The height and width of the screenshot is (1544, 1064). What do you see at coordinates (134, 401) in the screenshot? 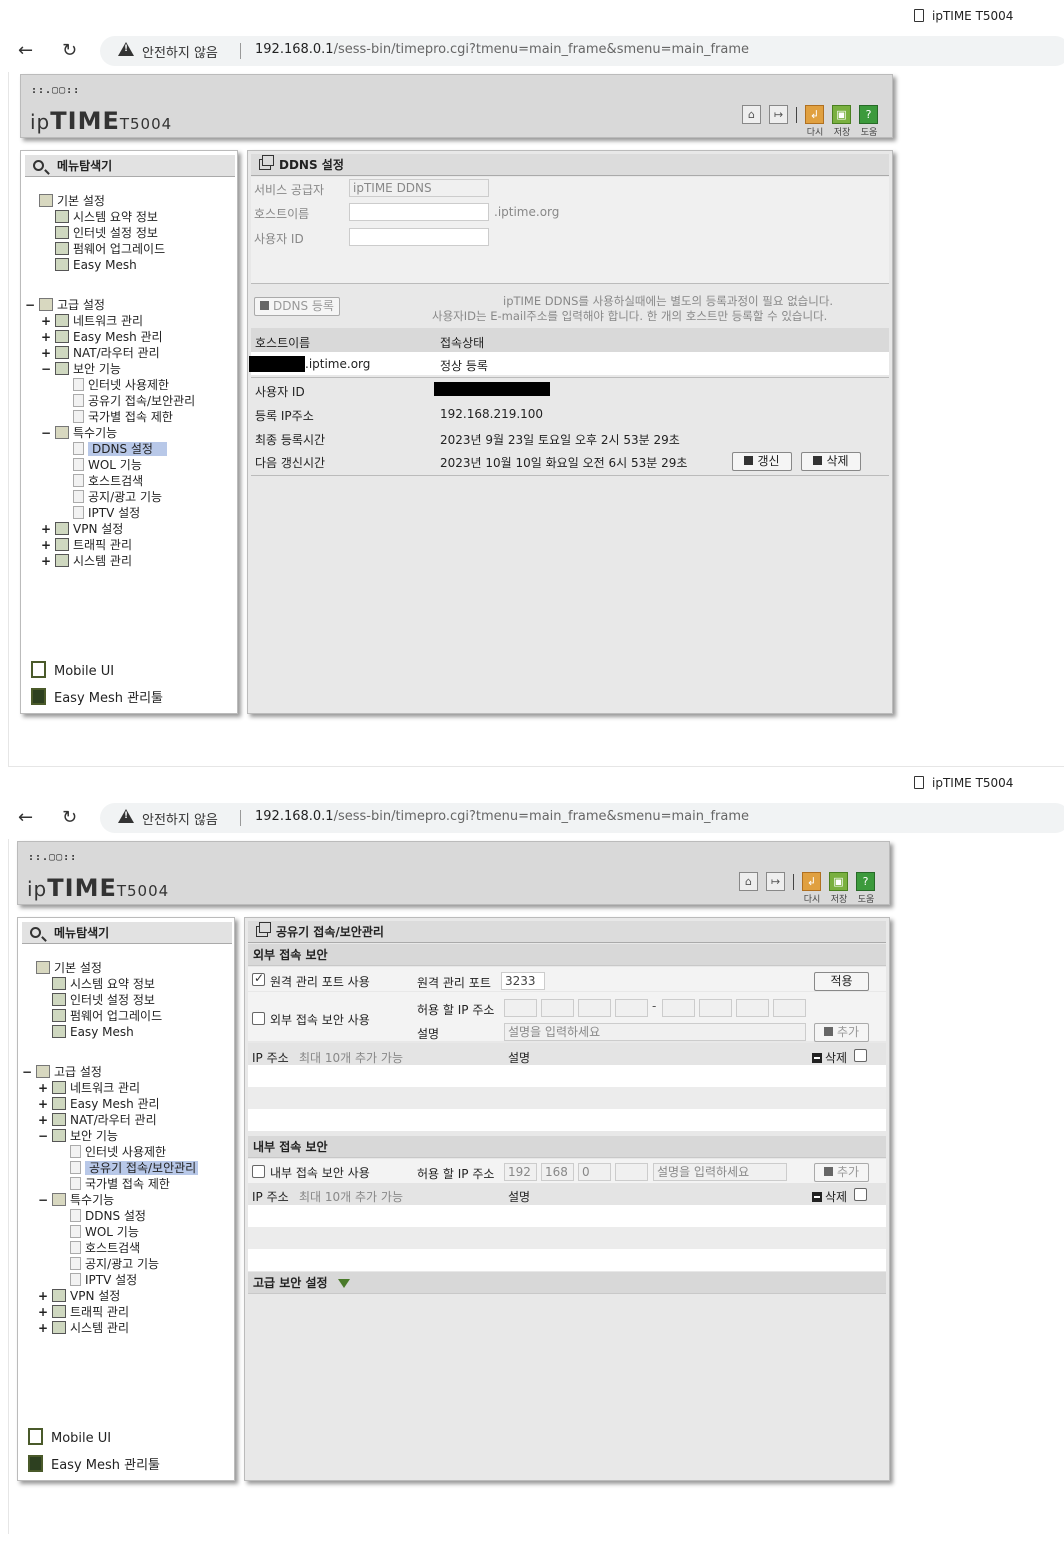
I see `tree-router-access: 공유기 접속/보안관리` at bounding box center [134, 401].